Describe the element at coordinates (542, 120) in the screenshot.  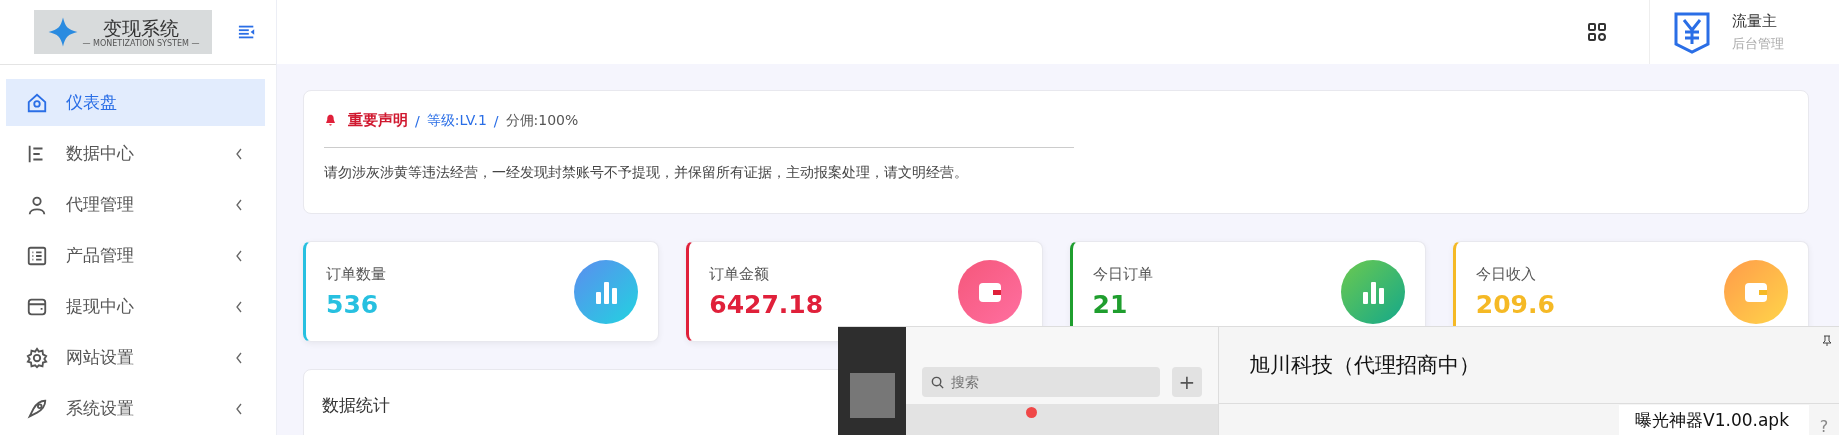
I see `commission-label: 分佣:100%` at that location.